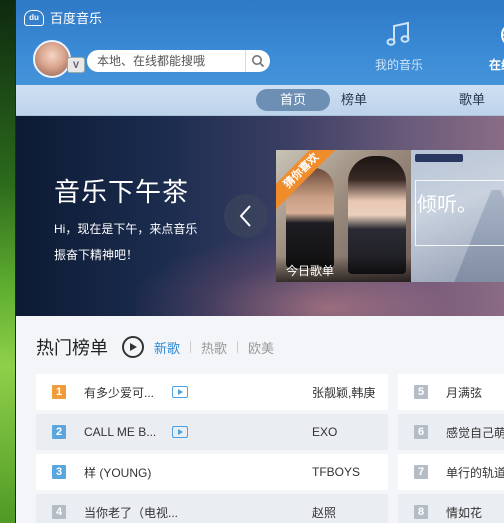 Image resolution: width=504 pixels, height=523 pixels. What do you see at coordinates (421, 472) in the screenshot?
I see `rank-number: 7` at bounding box center [421, 472].